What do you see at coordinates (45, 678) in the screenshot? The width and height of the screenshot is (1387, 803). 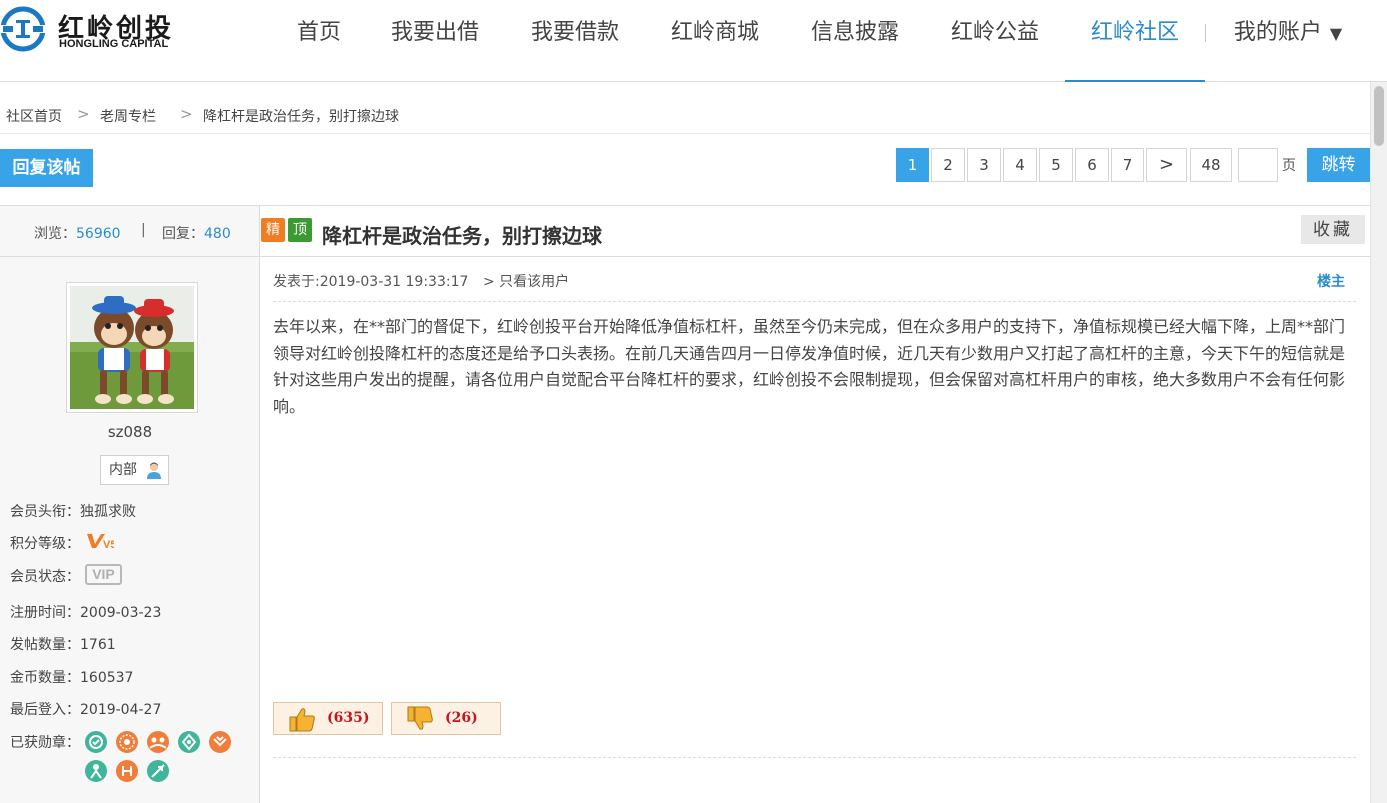 I see `coins-label: 金币数量：` at bounding box center [45, 678].